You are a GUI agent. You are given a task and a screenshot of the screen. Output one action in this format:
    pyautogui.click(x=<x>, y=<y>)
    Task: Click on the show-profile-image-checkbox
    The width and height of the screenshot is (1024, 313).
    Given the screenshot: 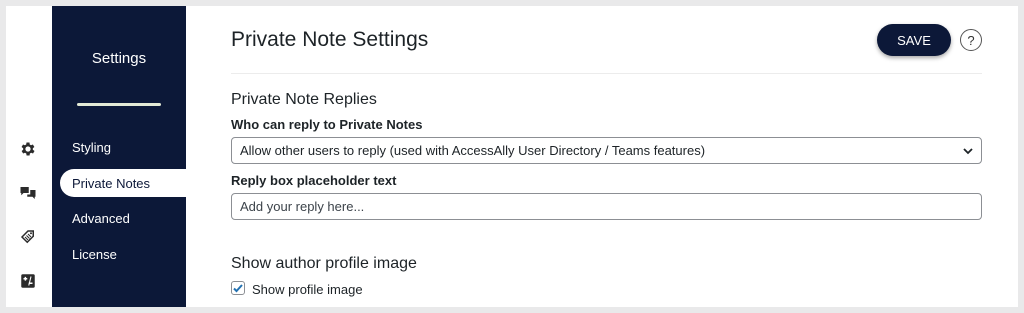 What is the action you would take?
    pyautogui.click(x=238, y=288)
    